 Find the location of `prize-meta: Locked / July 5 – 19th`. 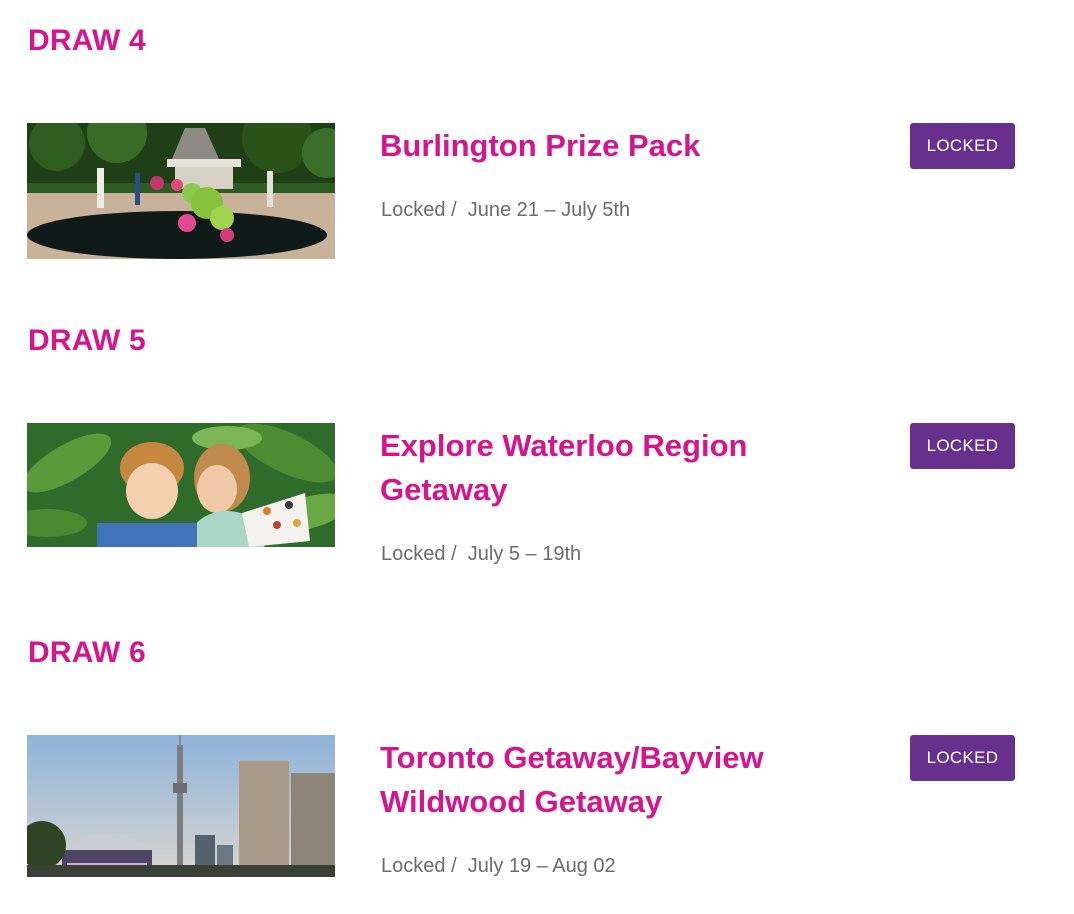

prize-meta: Locked / July 5 – 19th is located at coordinates (481, 554).